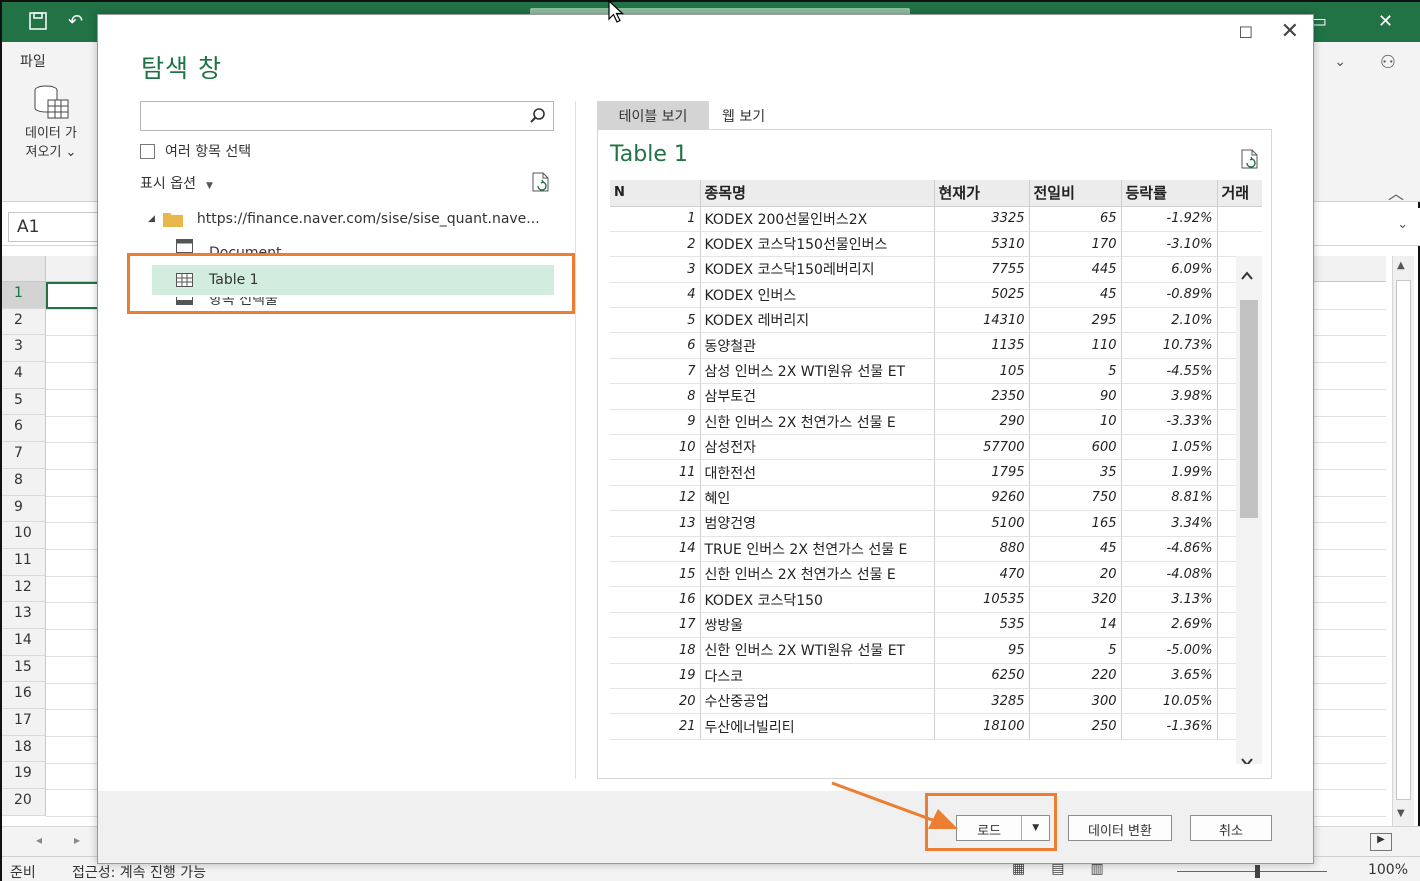 This screenshot has height=881, width=1420. I want to click on table-cell: 10, so click(655, 447).